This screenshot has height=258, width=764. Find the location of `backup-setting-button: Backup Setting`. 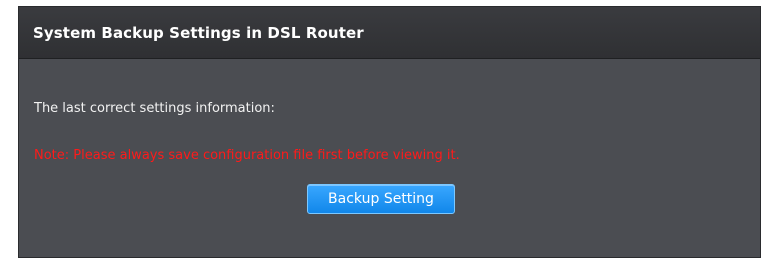

backup-setting-button: Backup Setting is located at coordinates (381, 199).